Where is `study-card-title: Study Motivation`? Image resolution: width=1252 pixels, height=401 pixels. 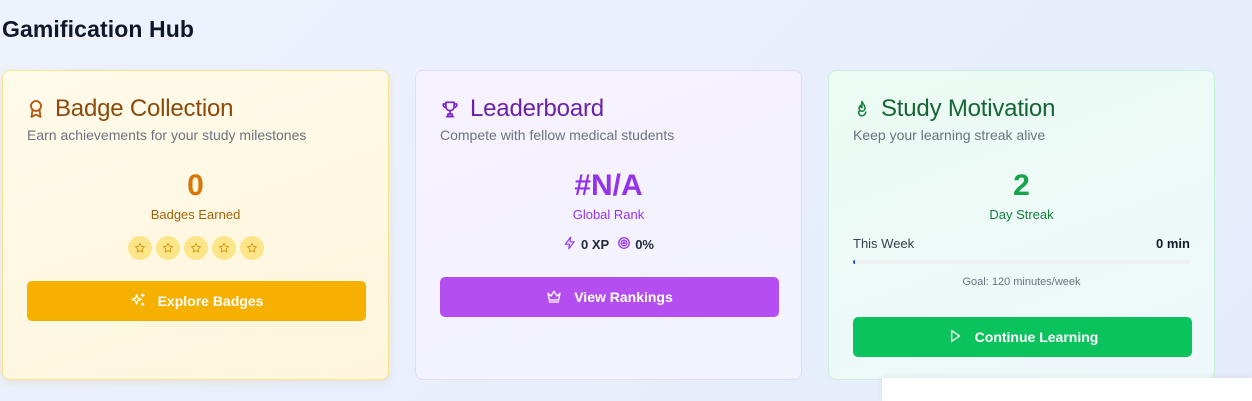 study-card-title: Study Motivation is located at coordinates (968, 108).